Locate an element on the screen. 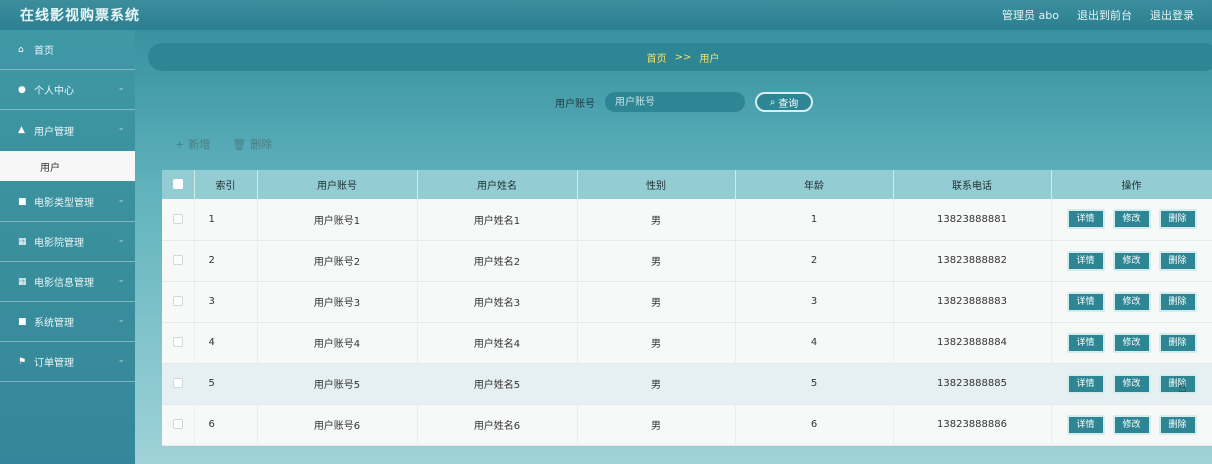 This screenshot has height=464, width=1212. cell-index: 5 is located at coordinates (226, 383).